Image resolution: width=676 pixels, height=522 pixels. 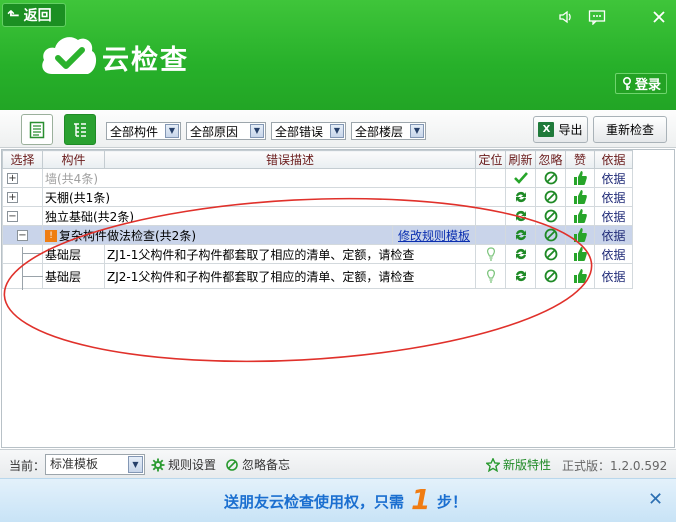 I want to click on table-group-row: − ! 复杂构件做法检查(共2条) 修改规则模板 依据, so click(x=318, y=235).